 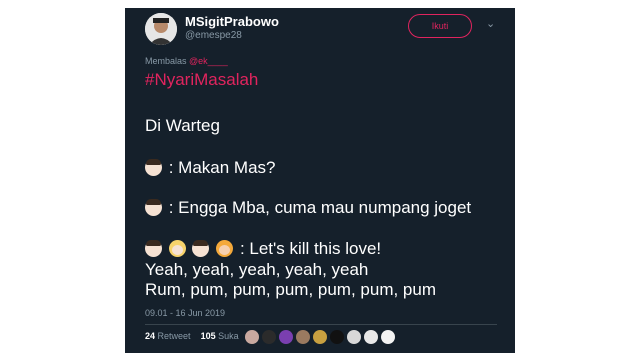 What do you see at coordinates (161, 29) in the screenshot?
I see `avatar` at bounding box center [161, 29].